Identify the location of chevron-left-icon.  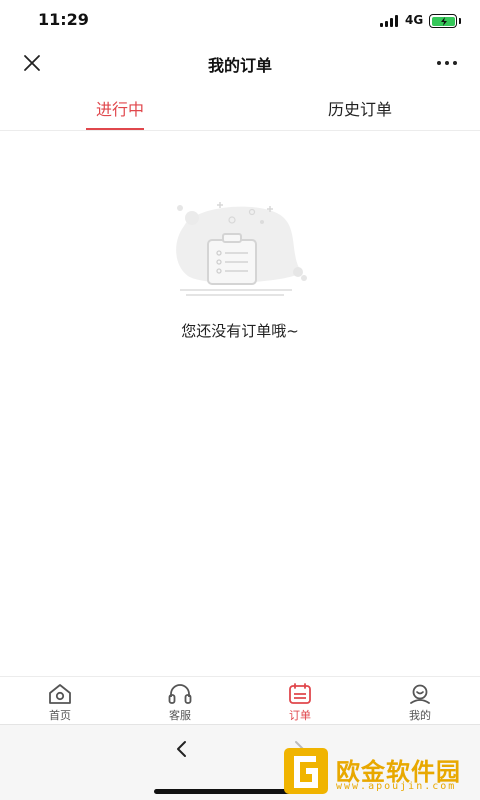
(181, 749).